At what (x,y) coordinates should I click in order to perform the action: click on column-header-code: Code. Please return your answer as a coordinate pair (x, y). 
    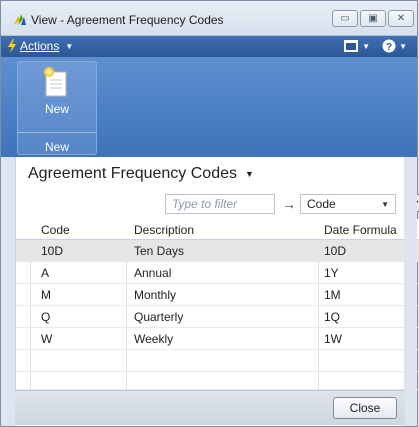
    Looking at the image, I should click on (55, 230).